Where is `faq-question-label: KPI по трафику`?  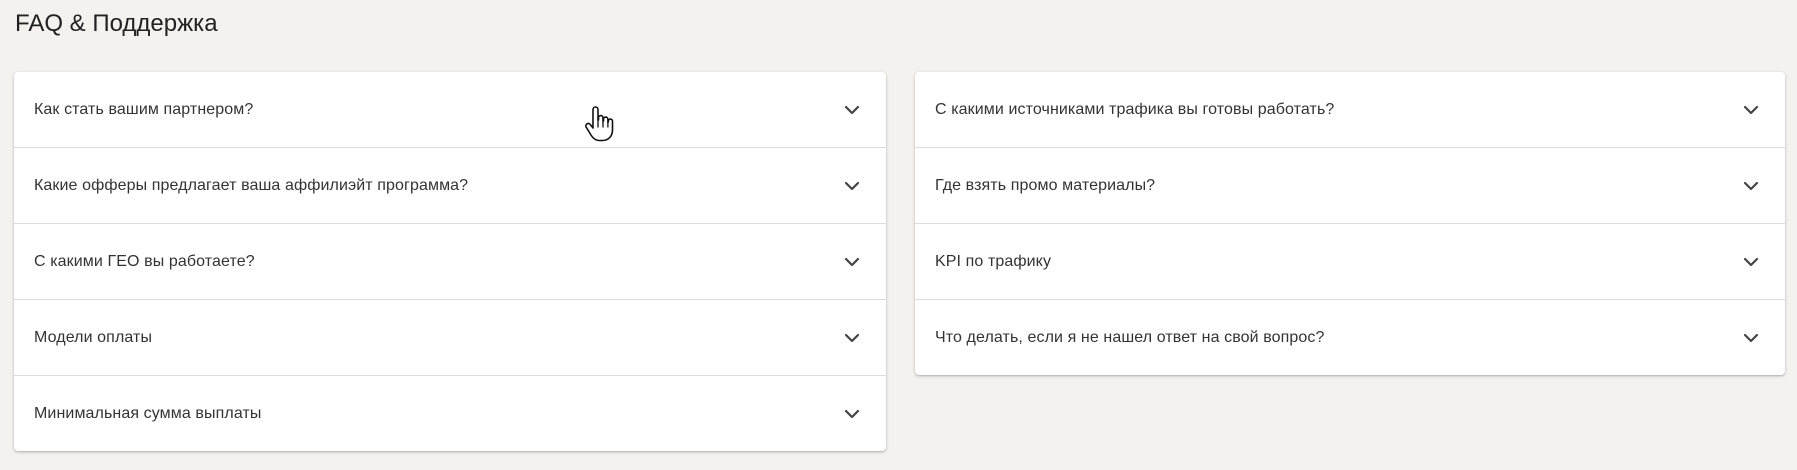 faq-question-label: KPI по трафику is located at coordinates (993, 261).